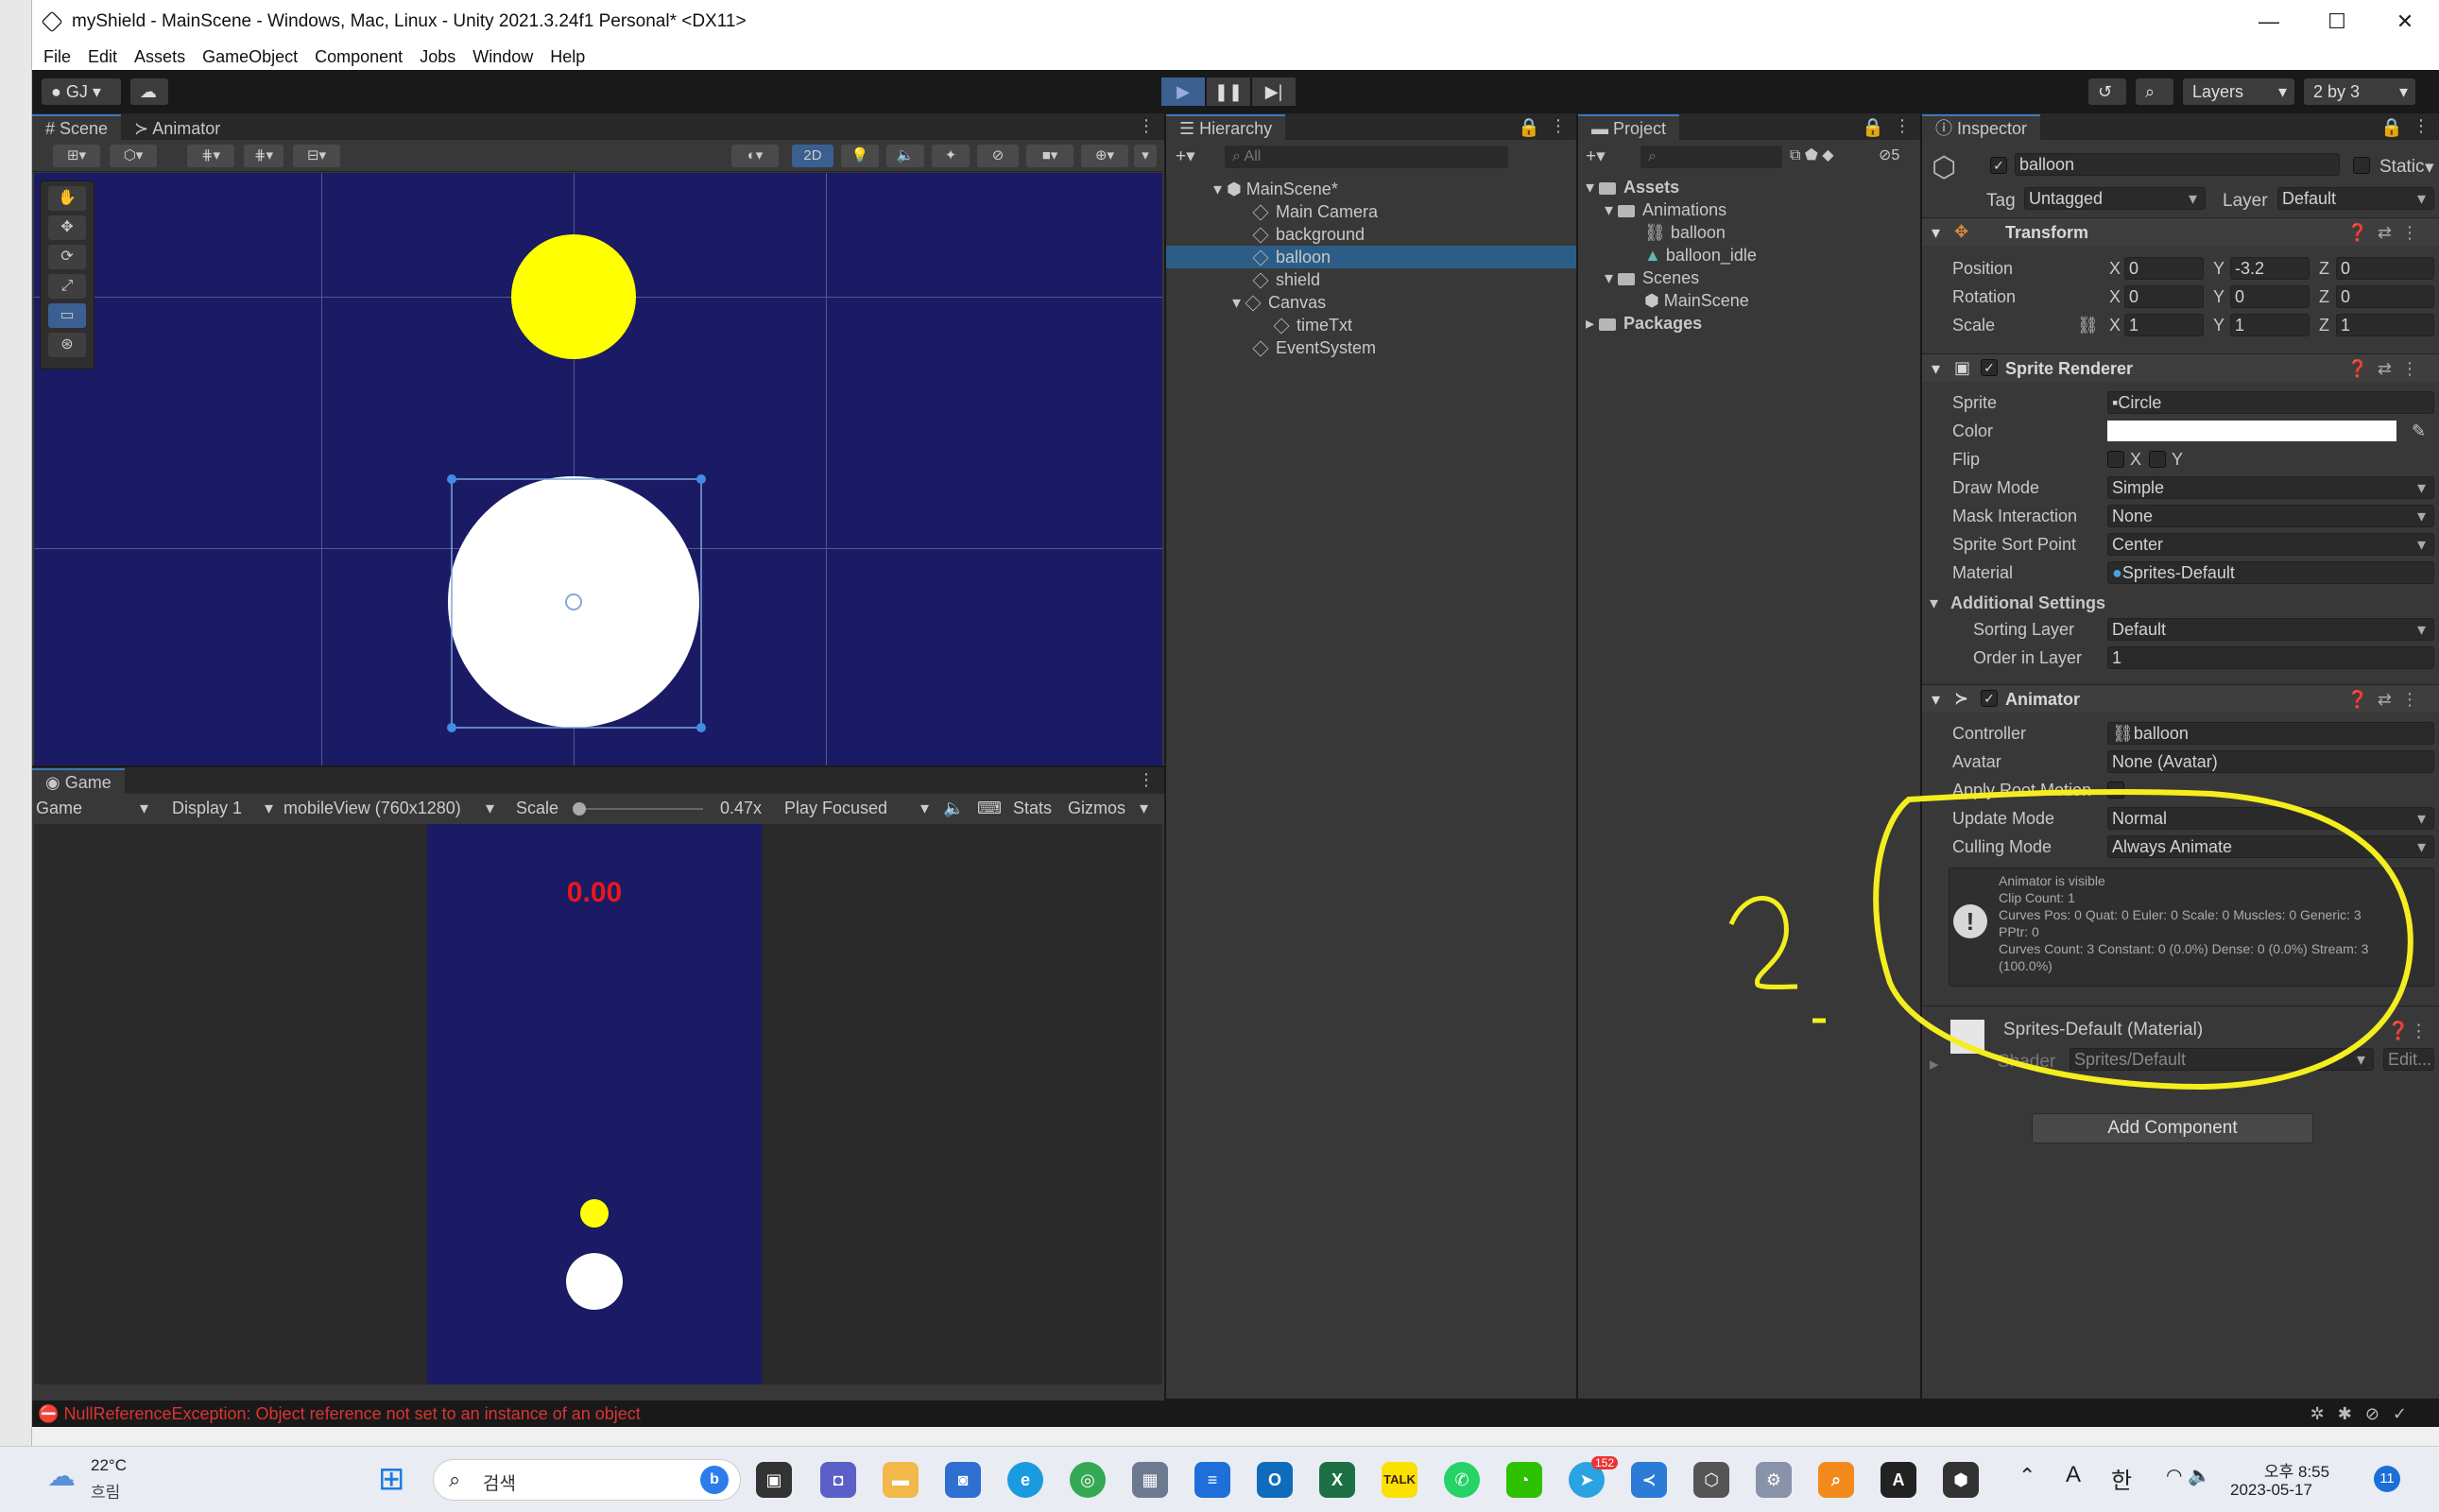  I want to click on tree-row-packages: ▸ Packages, so click(1749, 323).